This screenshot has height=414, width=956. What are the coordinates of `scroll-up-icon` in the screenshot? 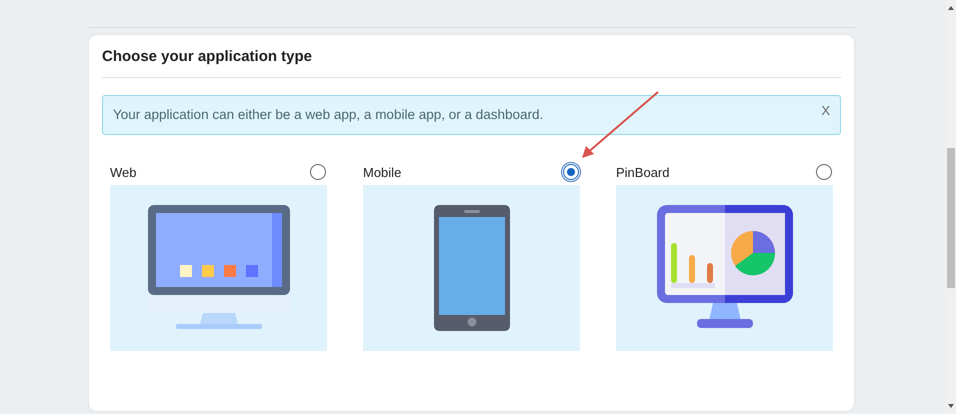 It's located at (951, 8).